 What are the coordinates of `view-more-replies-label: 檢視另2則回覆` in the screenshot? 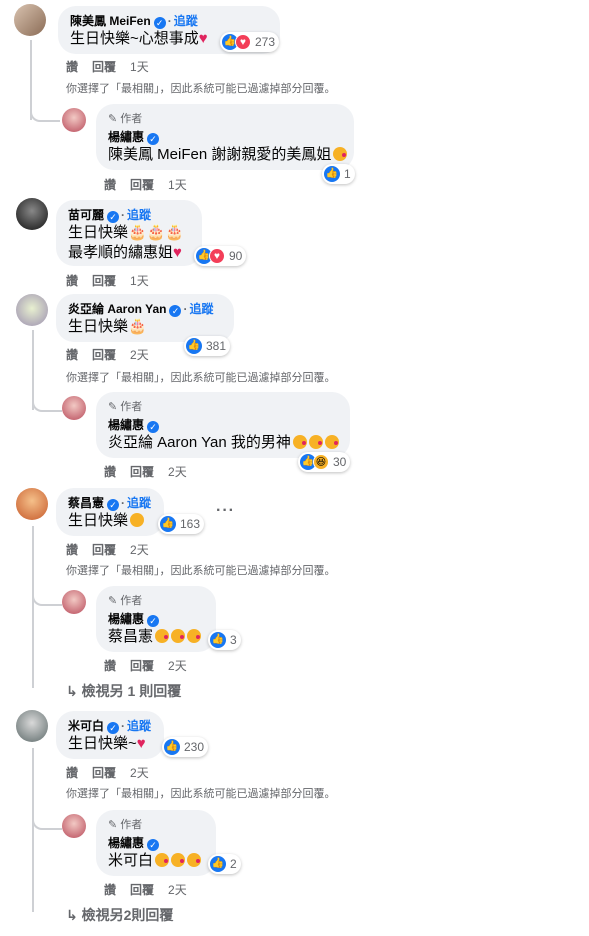 It's located at (127, 915).